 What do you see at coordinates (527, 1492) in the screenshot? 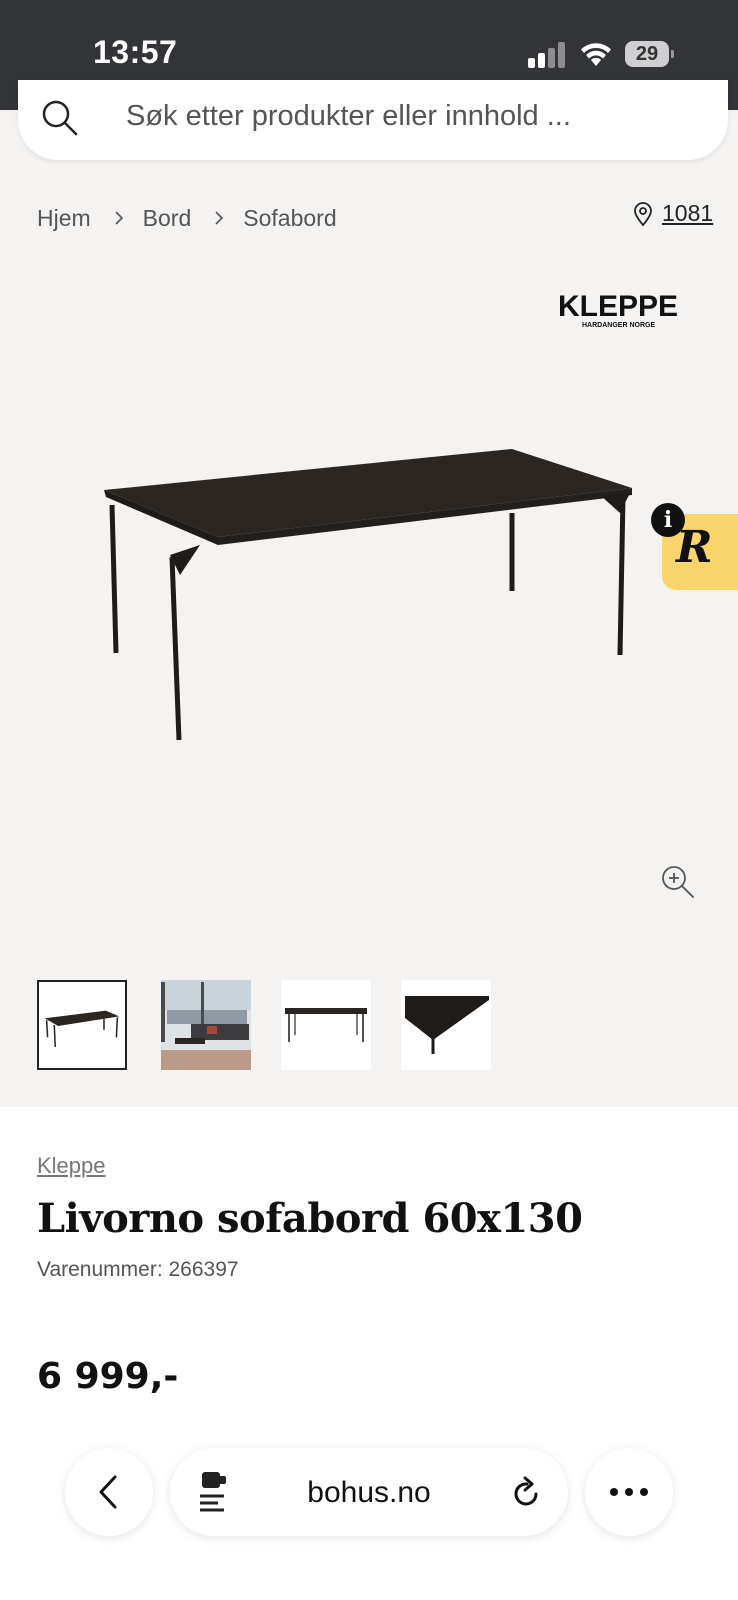
I see `reload-icon` at bounding box center [527, 1492].